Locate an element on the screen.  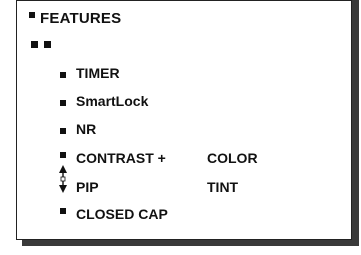
menu-item-color: COLOR is located at coordinates (232, 158).